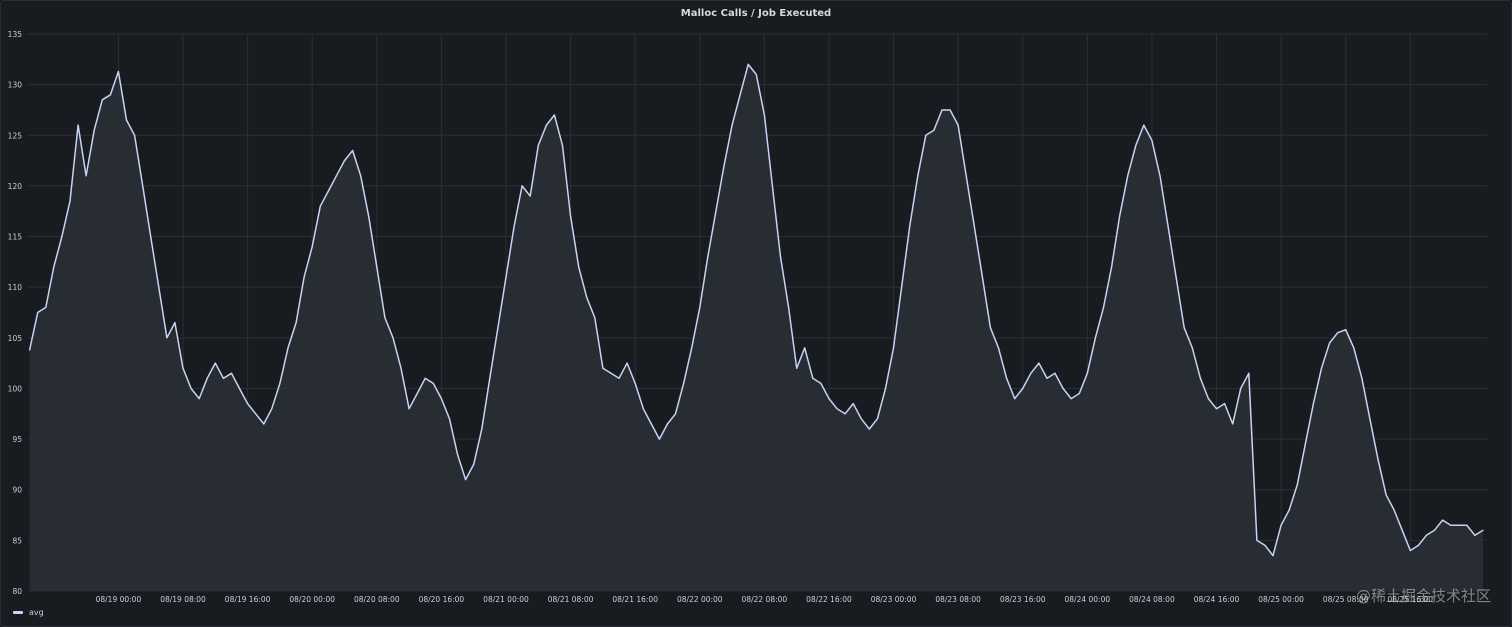 The image size is (1512, 627). I want to click on x-tick-label: 08/19 16:00, so click(248, 599).